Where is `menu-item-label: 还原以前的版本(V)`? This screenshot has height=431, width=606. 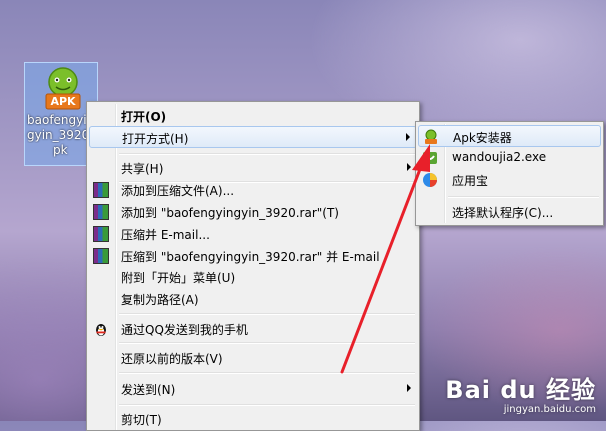
menu-item-label: 还原以前的版本(V) is located at coordinates (172, 359).